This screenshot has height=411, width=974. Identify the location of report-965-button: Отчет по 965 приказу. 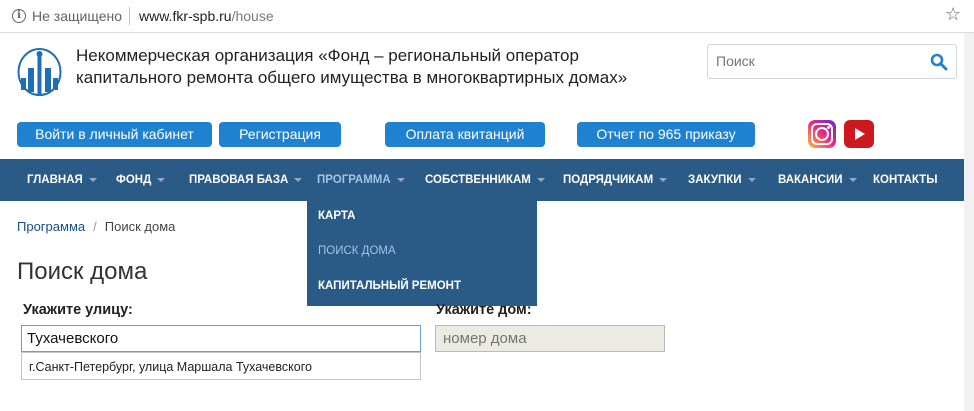
(666, 134).